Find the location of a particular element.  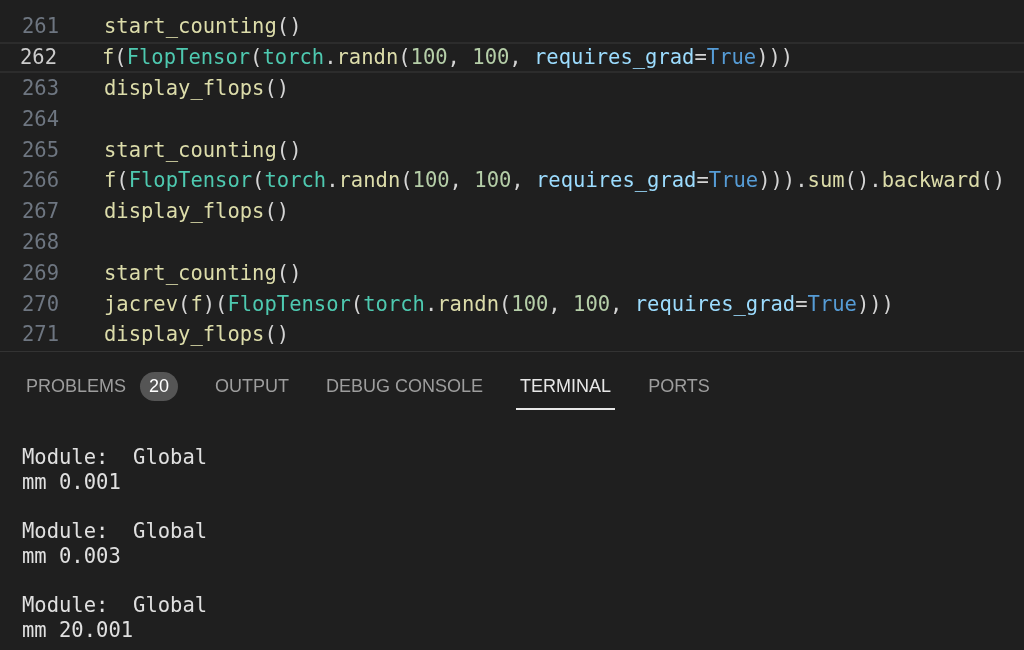

tab-label: DEBUG CONSOLE is located at coordinates (405, 386).